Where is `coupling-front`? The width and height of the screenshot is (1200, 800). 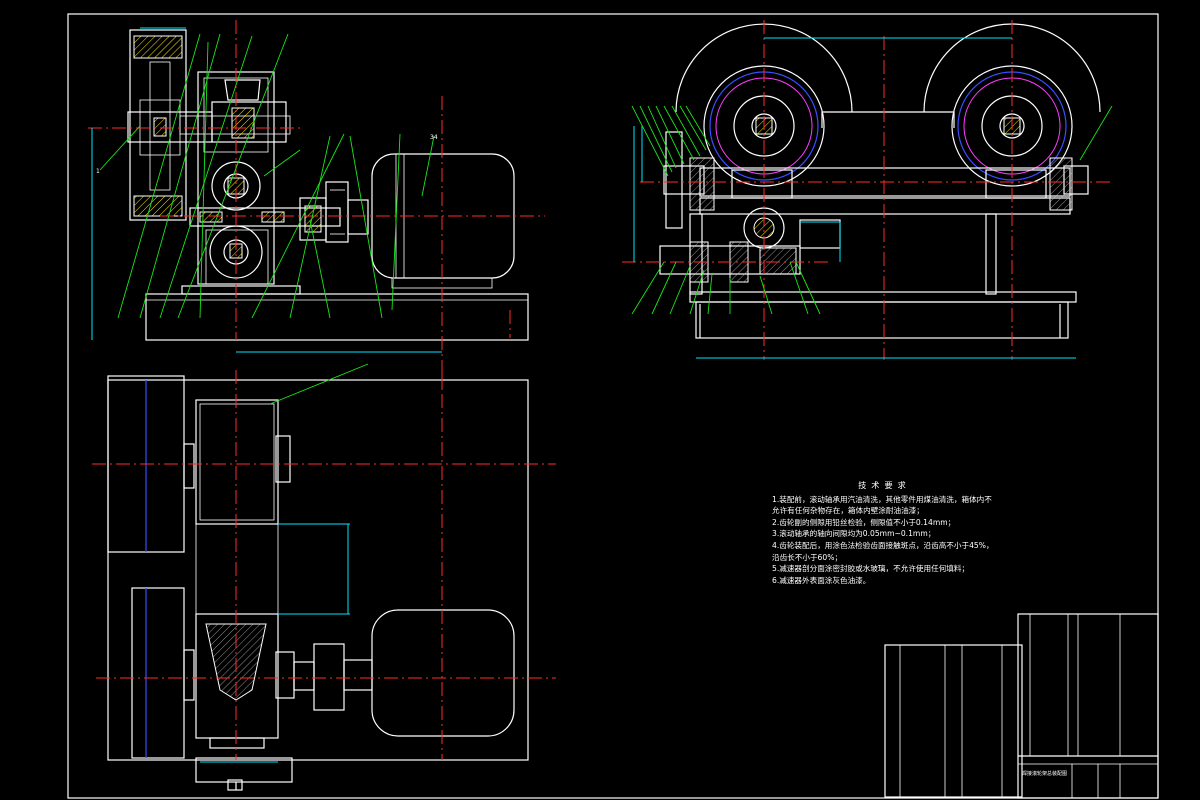 coupling-front is located at coordinates (334, 212).